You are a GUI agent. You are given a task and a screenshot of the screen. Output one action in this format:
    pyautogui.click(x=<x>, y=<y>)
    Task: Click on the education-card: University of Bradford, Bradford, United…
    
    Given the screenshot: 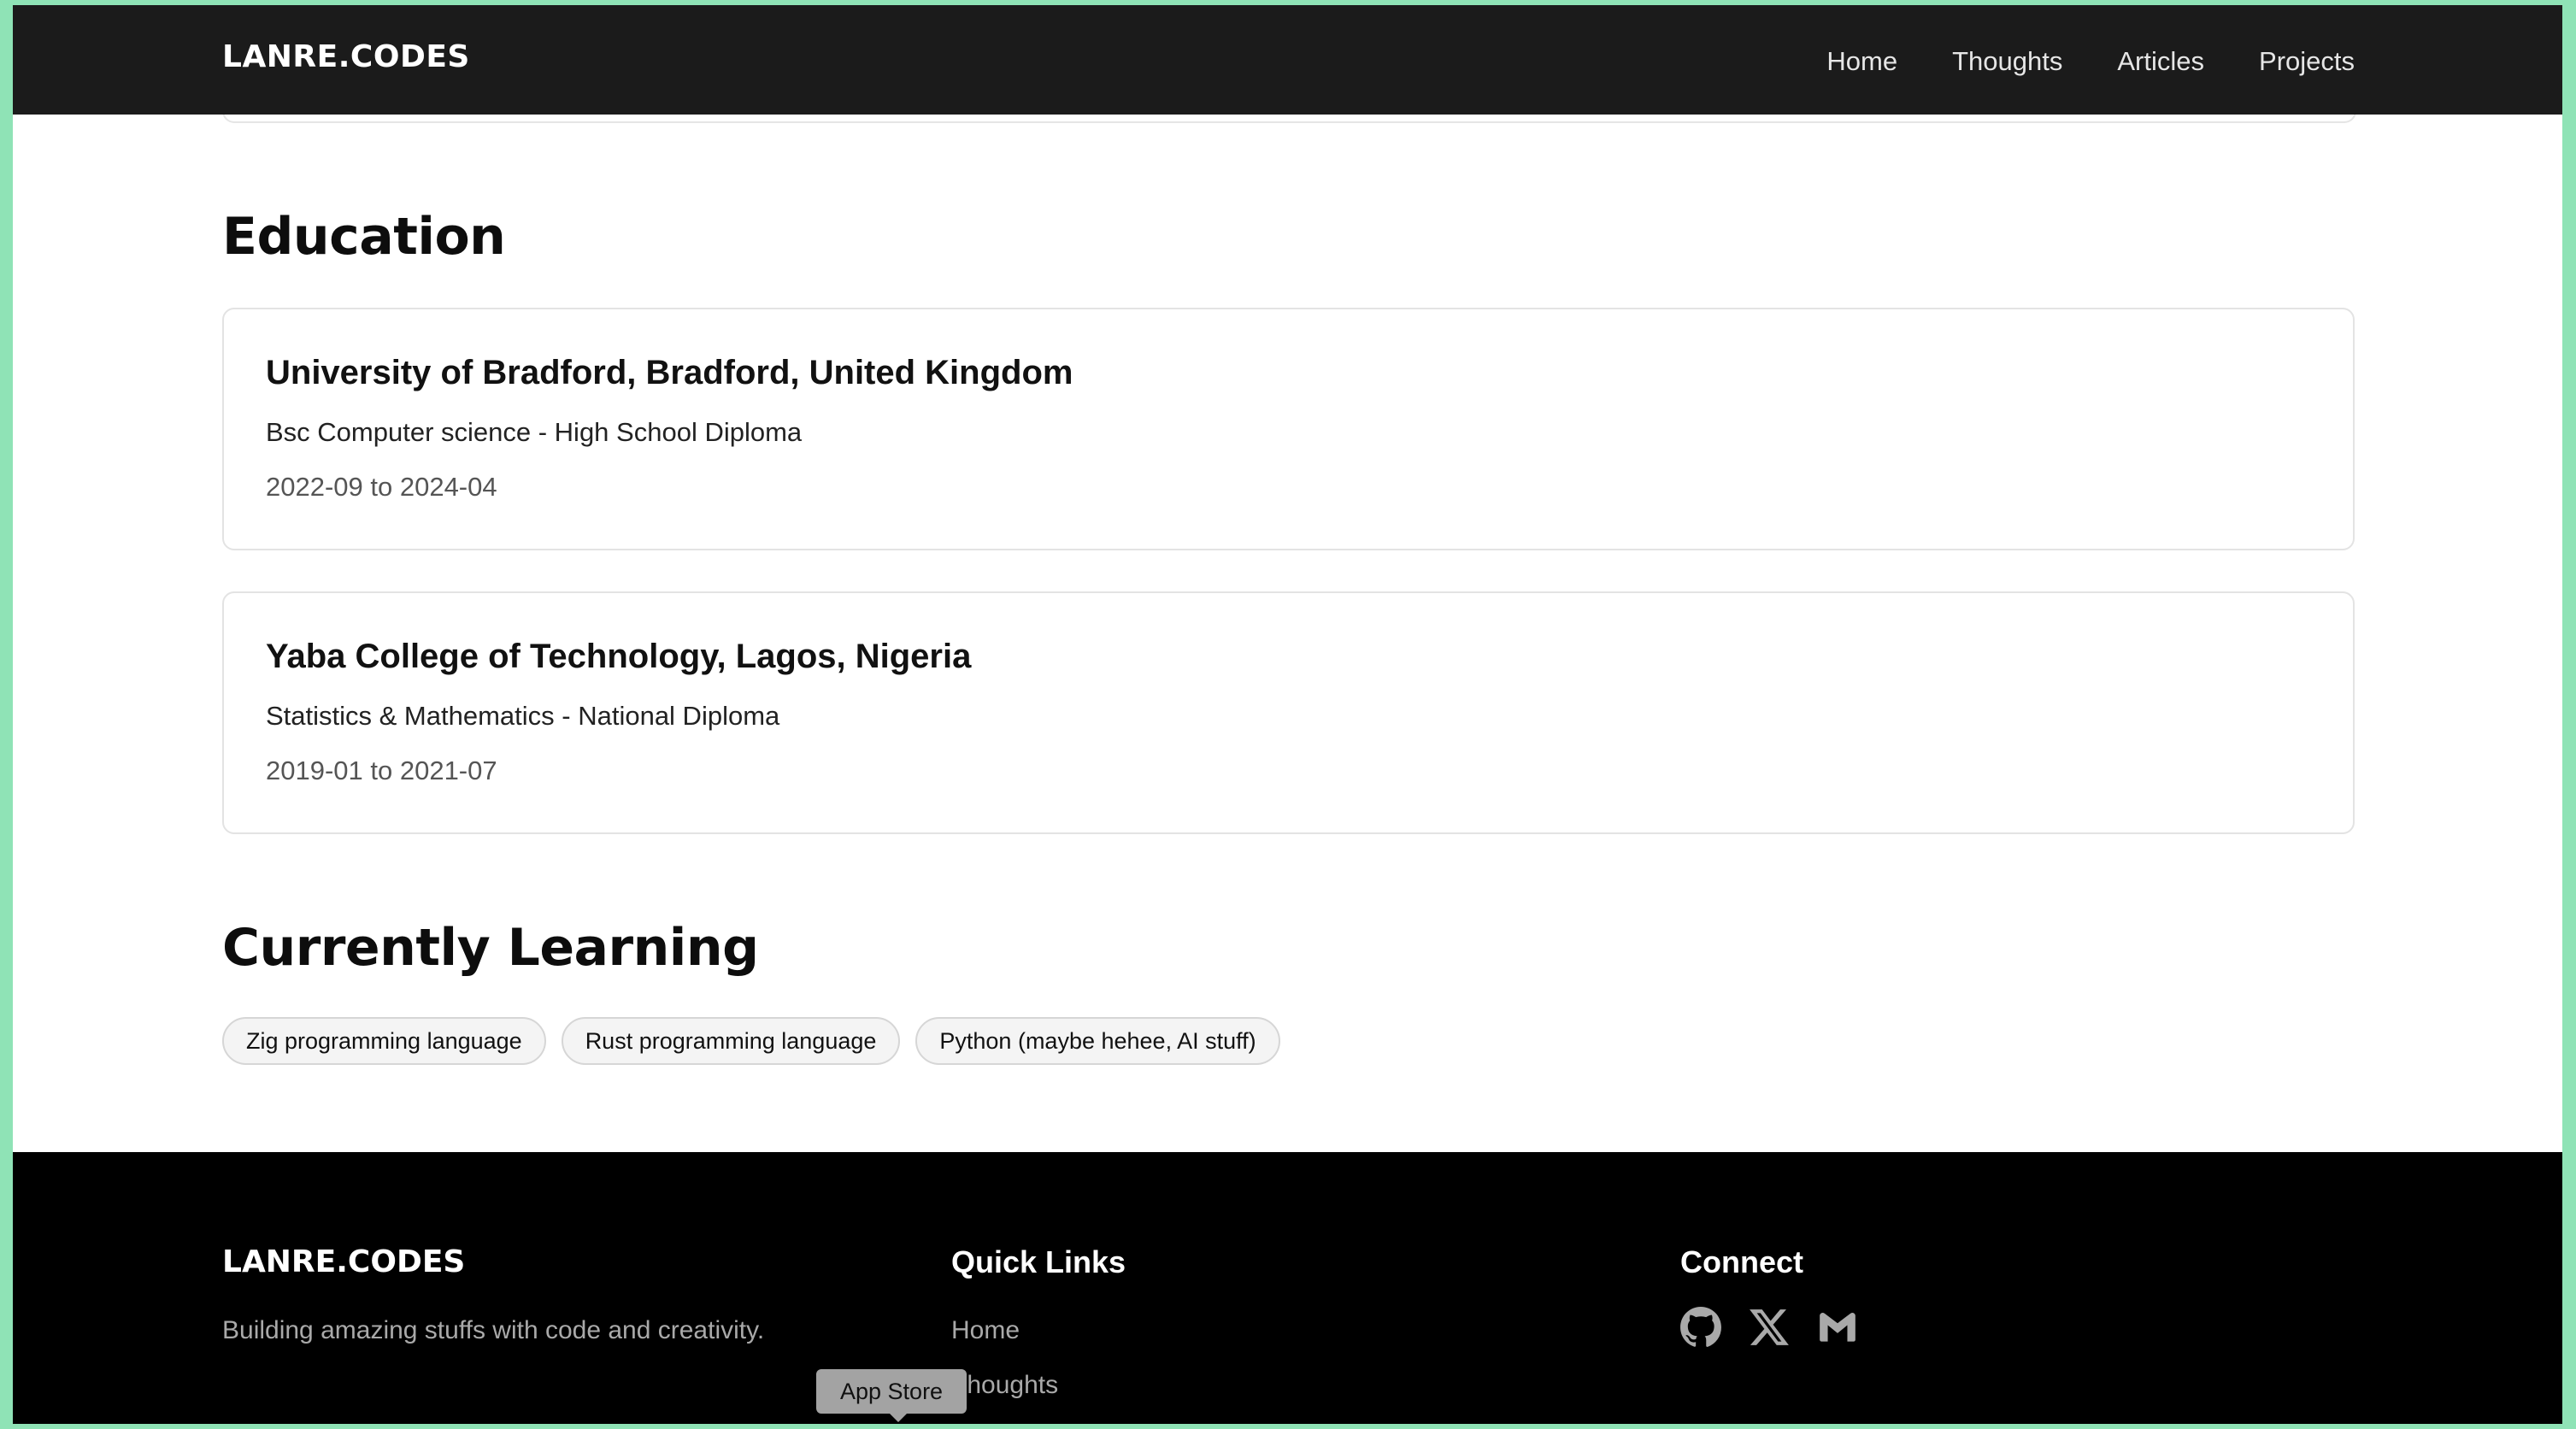 What is the action you would take?
    pyautogui.click(x=1288, y=429)
    